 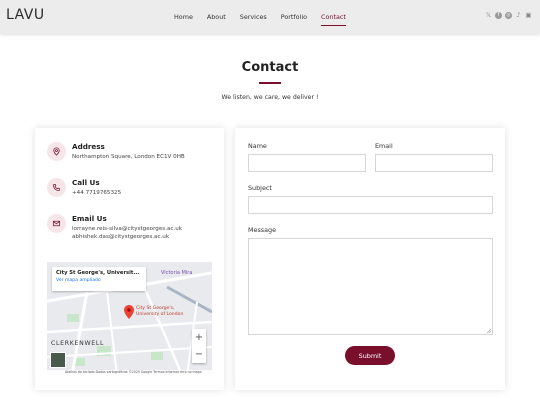 What do you see at coordinates (294, 17) in the screenshot?
I see `nav-portfolio: Portfolio` at bounding box center [294, 17].